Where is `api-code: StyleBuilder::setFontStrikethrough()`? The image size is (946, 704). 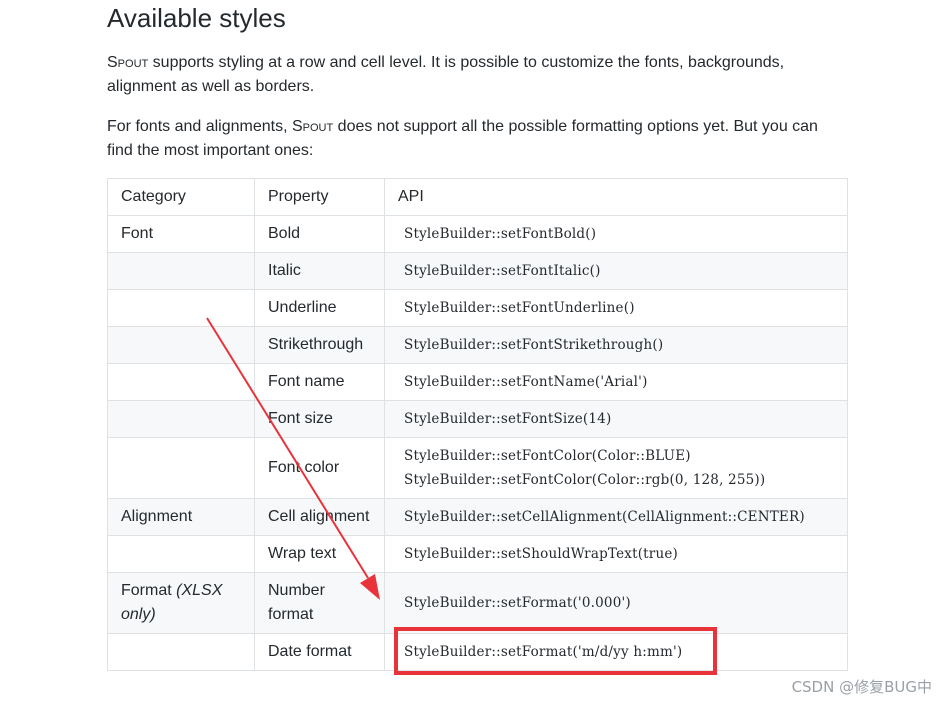 api-code: StyleBuilder::setFontStrikethrough() is located at coordinates (534, 345).